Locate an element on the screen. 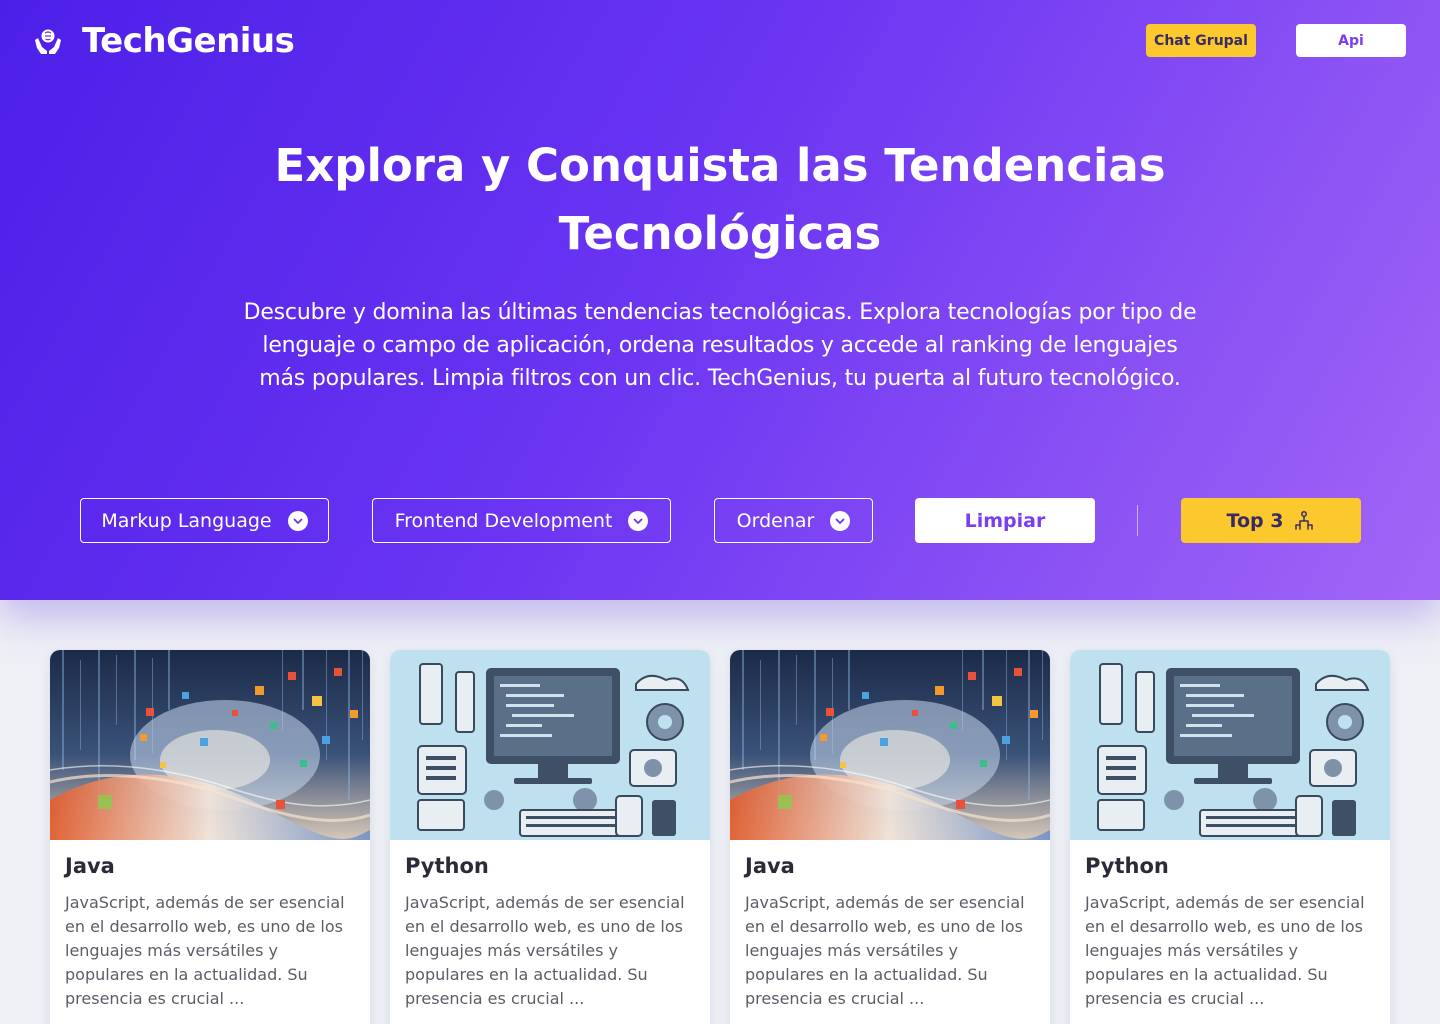  order-select: Ordenar is located at coordinates (793, 520).